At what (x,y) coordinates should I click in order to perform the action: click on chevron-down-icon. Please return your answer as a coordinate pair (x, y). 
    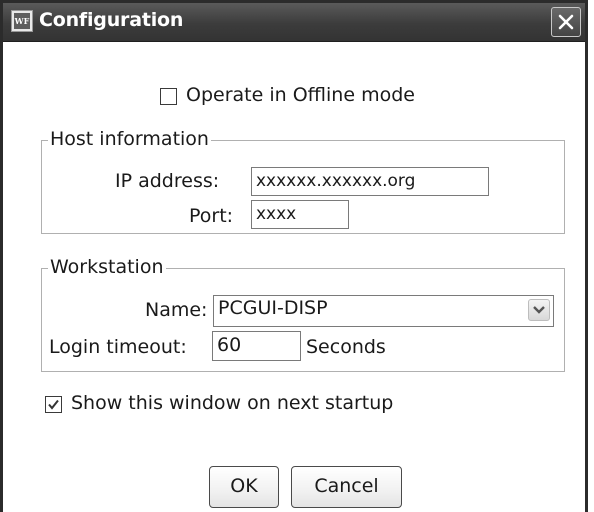
    Looking at the image, I should click on (539, 310).